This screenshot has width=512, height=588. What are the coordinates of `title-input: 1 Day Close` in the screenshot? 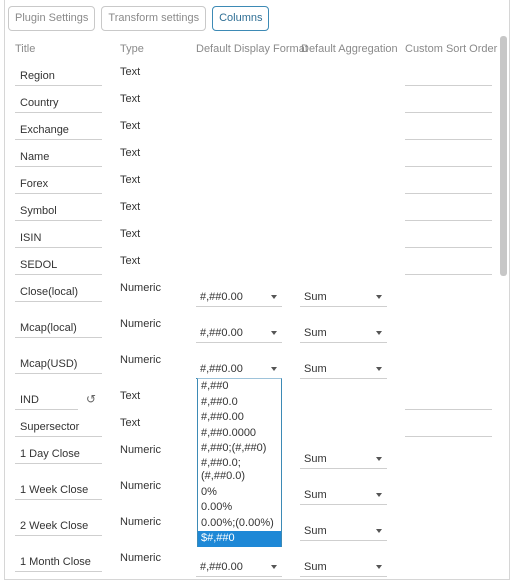 It's located at (58, 454).